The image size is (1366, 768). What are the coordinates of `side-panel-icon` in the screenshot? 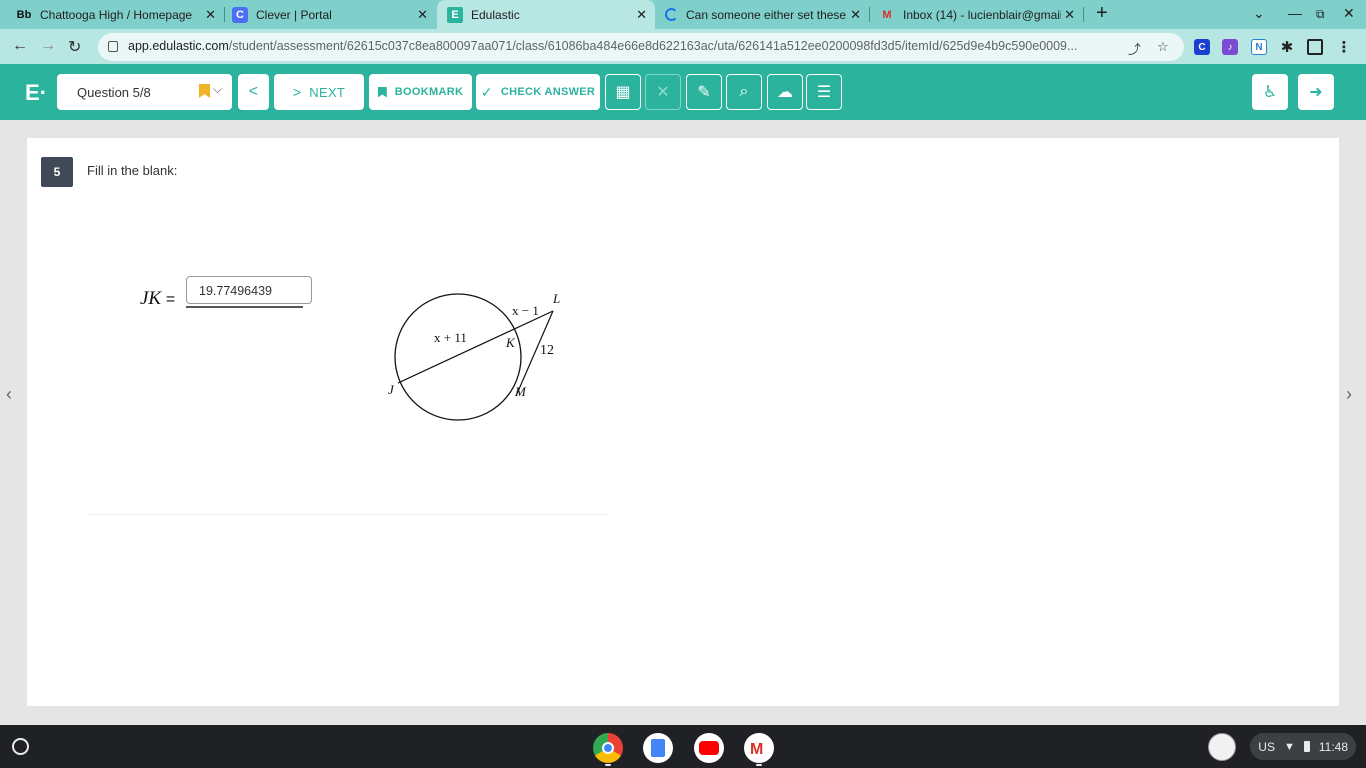 It's located at (1315, 47).